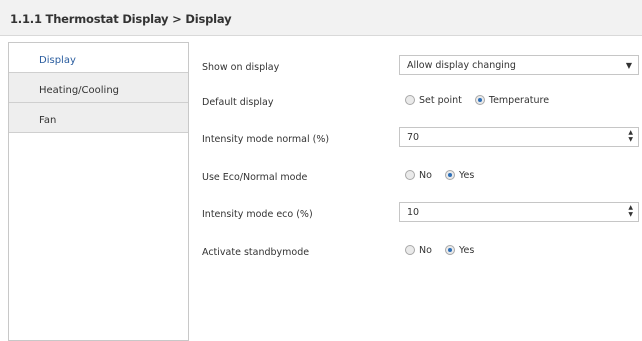  Describe the element at coordinates (256, 252) in the screenshot. I see `standby-label: Activate standbymode` at that location.